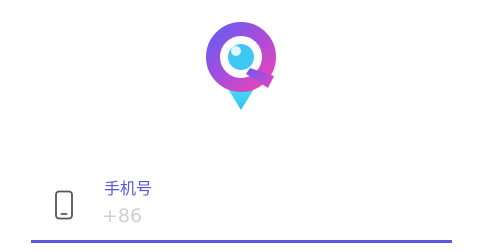  What do you see at coordinates (128, 188) in the screenshot?
I see `phone-number-label: 手机号` at bounding box center [128, 188].